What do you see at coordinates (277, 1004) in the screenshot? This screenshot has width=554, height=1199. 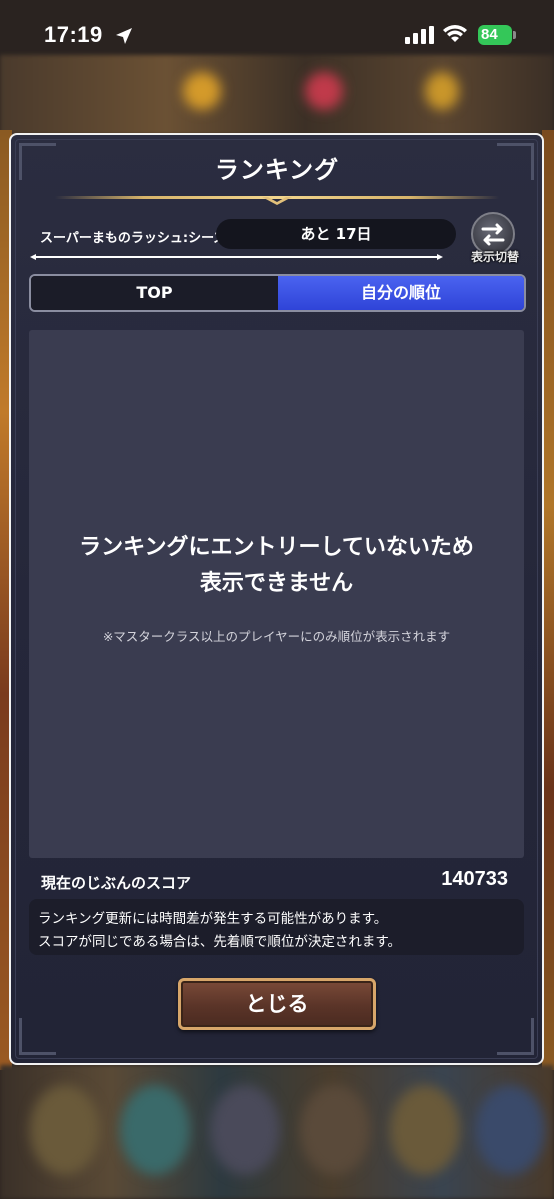 I see `close-button: とじる` at bounding box center [277, 1004].